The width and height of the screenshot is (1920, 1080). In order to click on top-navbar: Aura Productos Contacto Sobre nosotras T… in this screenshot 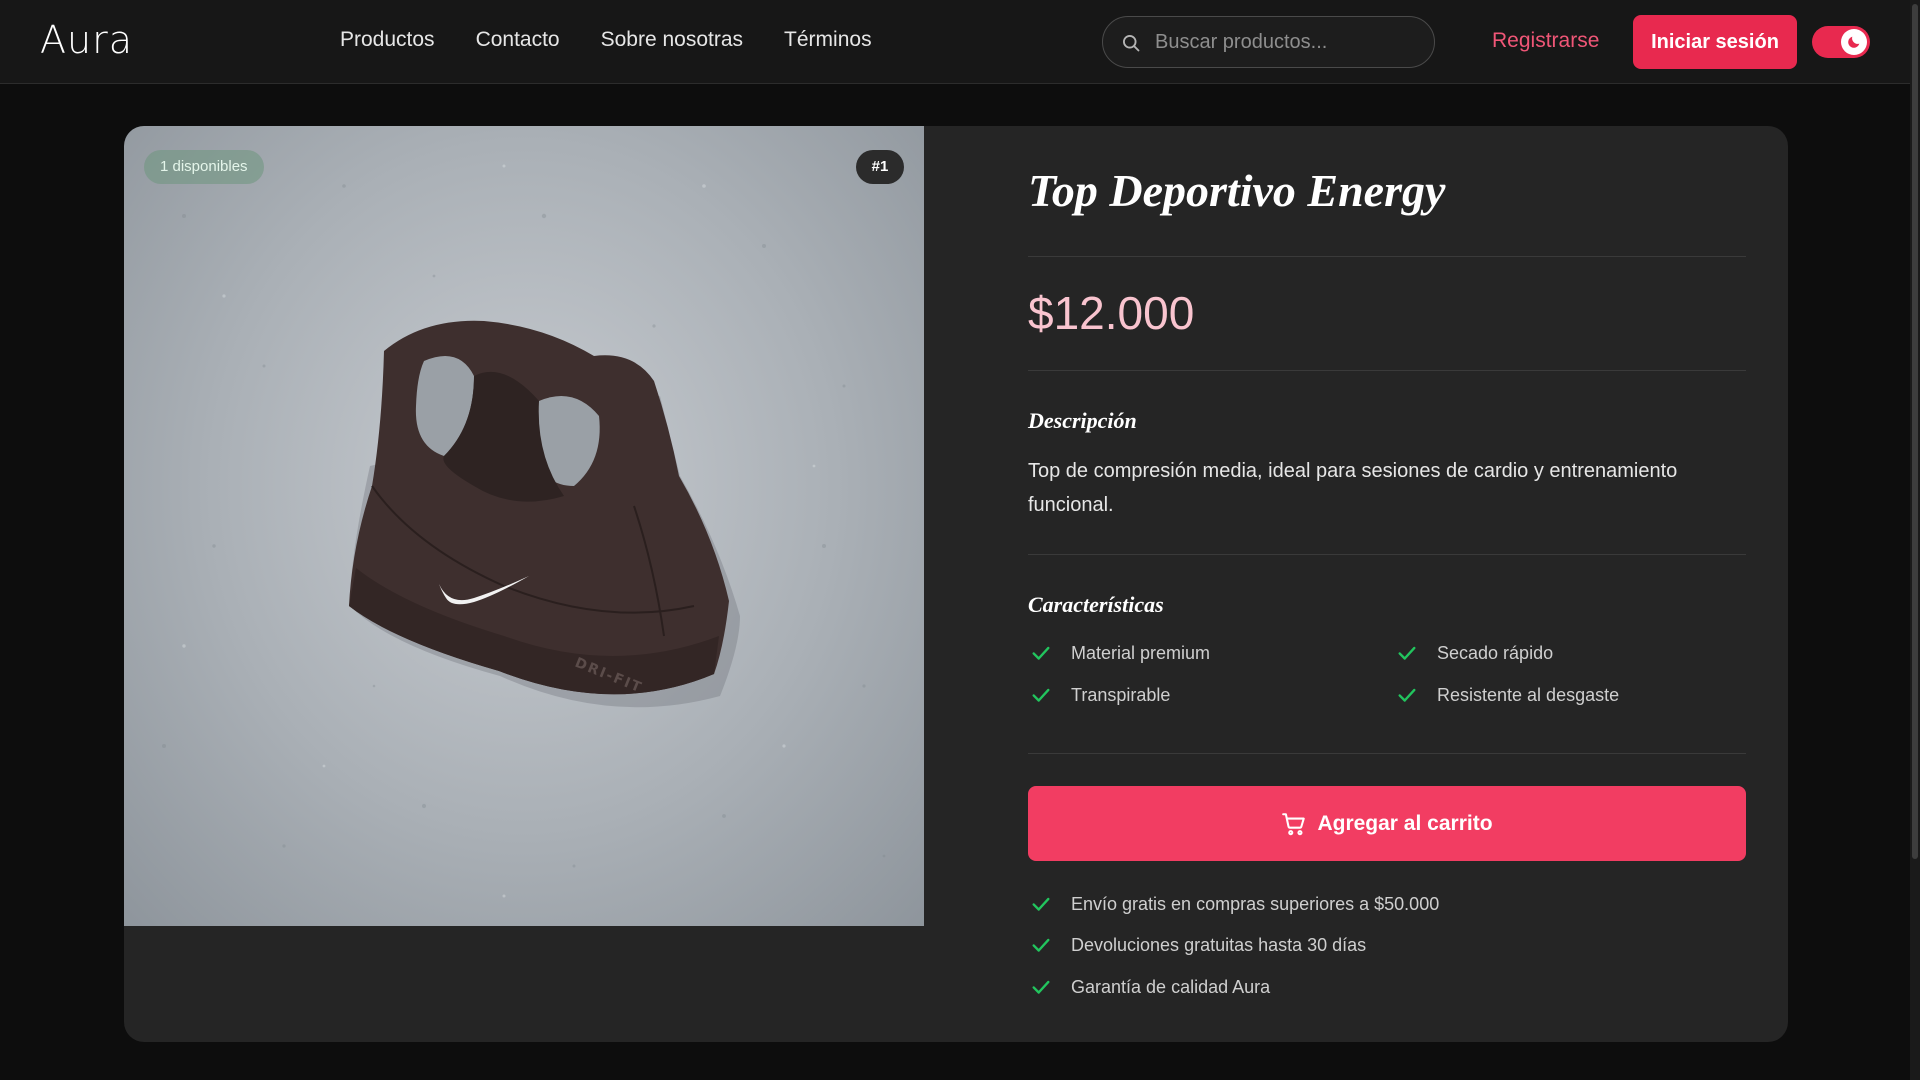, I will do `click(955, 42)`.